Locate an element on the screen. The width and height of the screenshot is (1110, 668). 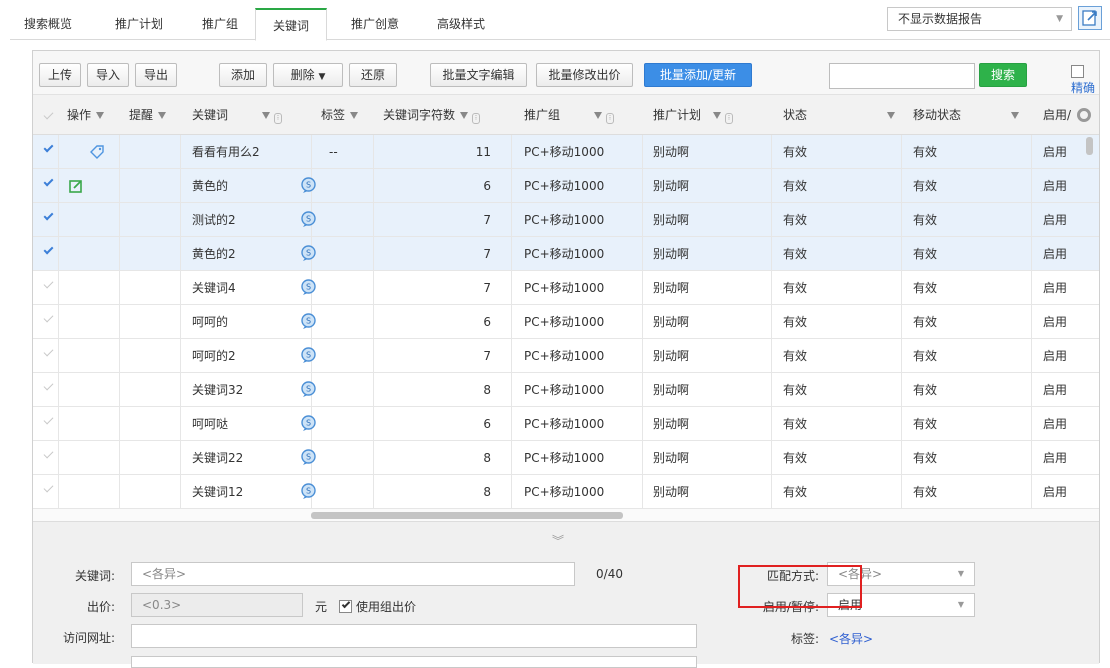
header-operation: 操作 is located at coordinates (86, 115).